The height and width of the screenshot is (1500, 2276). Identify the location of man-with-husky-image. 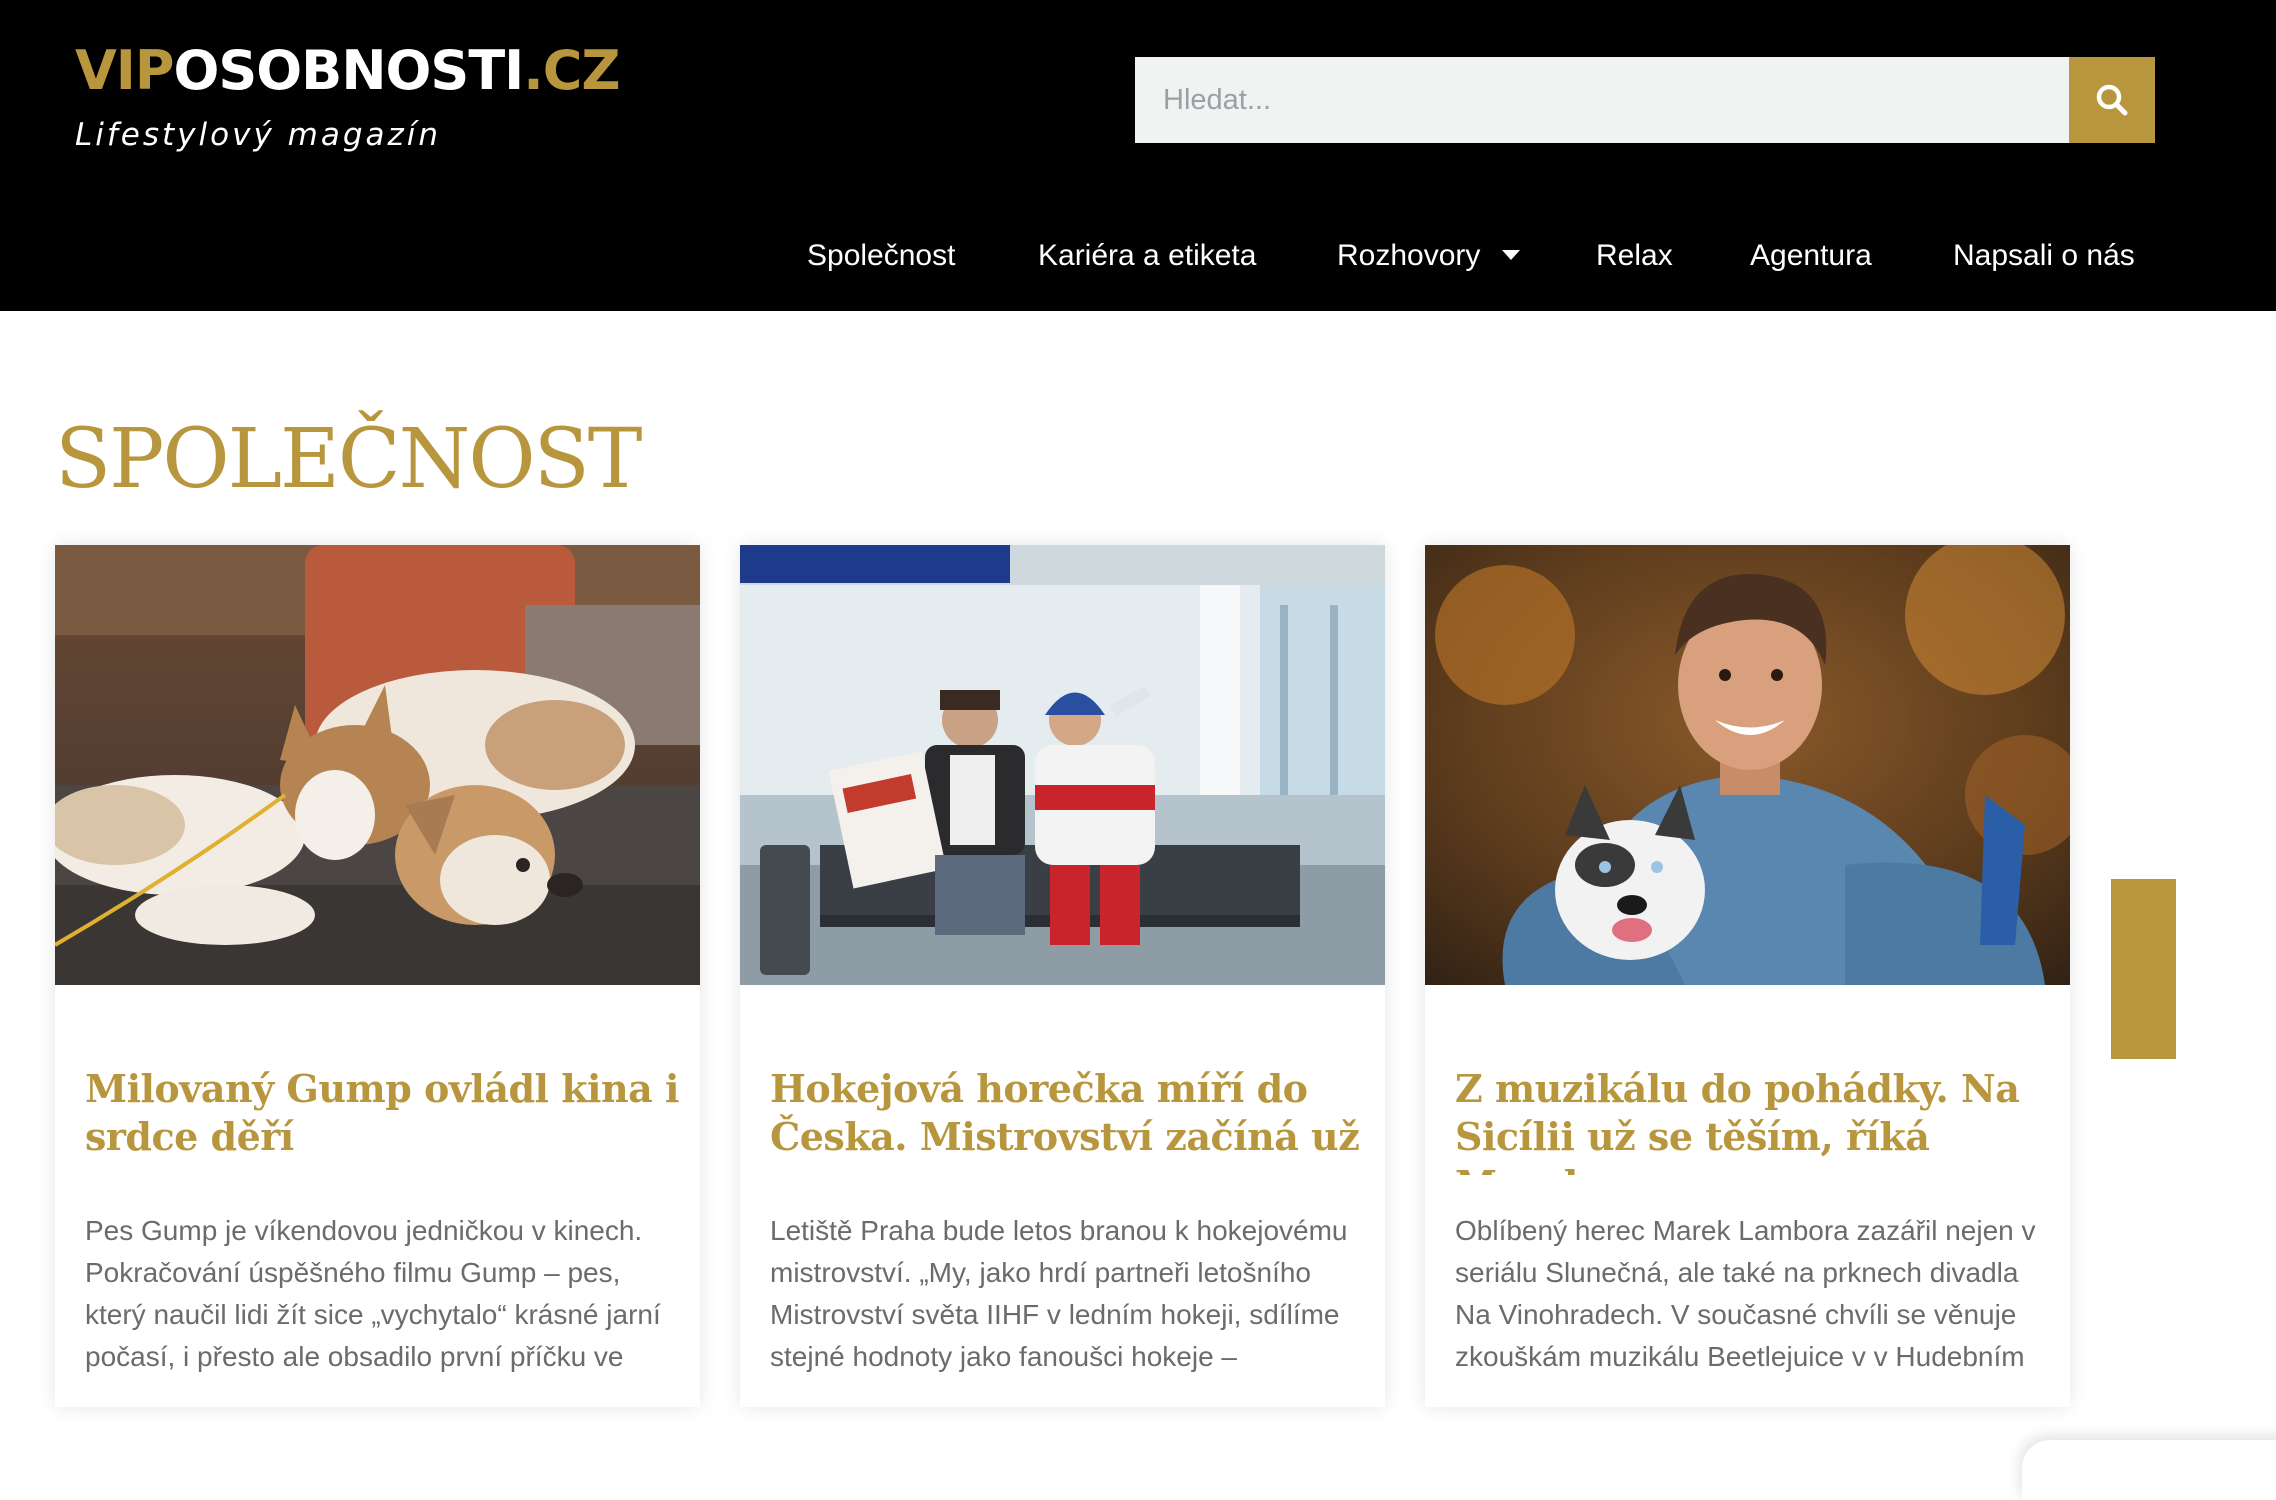
(1747, 765).